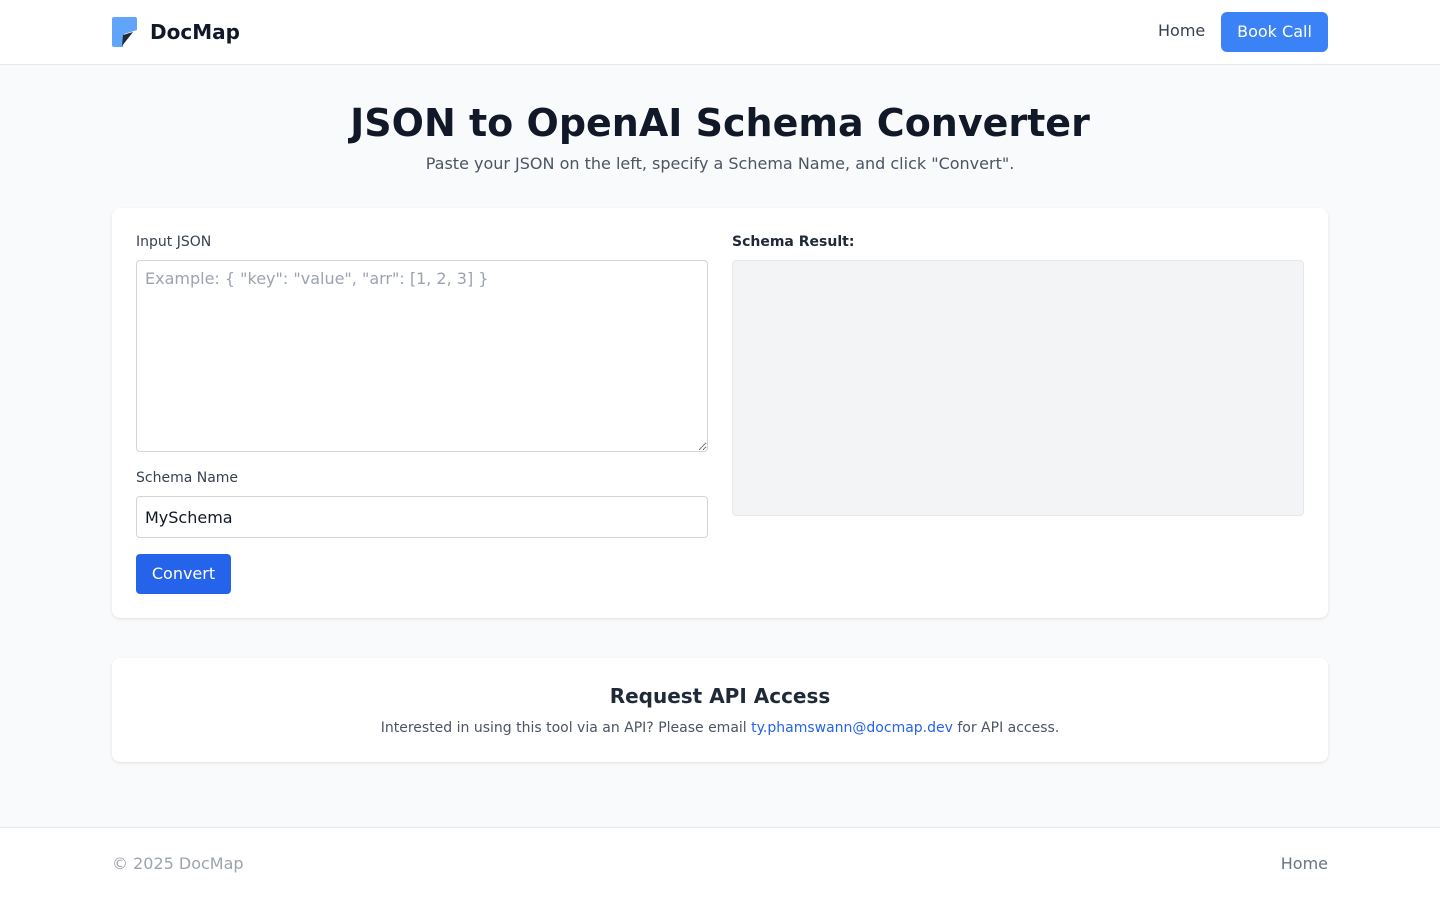  What do you see at coordinates (1181, 31) in the screenshot?
I see `nav-home-link: Home` at bounding box center [1181, 31].